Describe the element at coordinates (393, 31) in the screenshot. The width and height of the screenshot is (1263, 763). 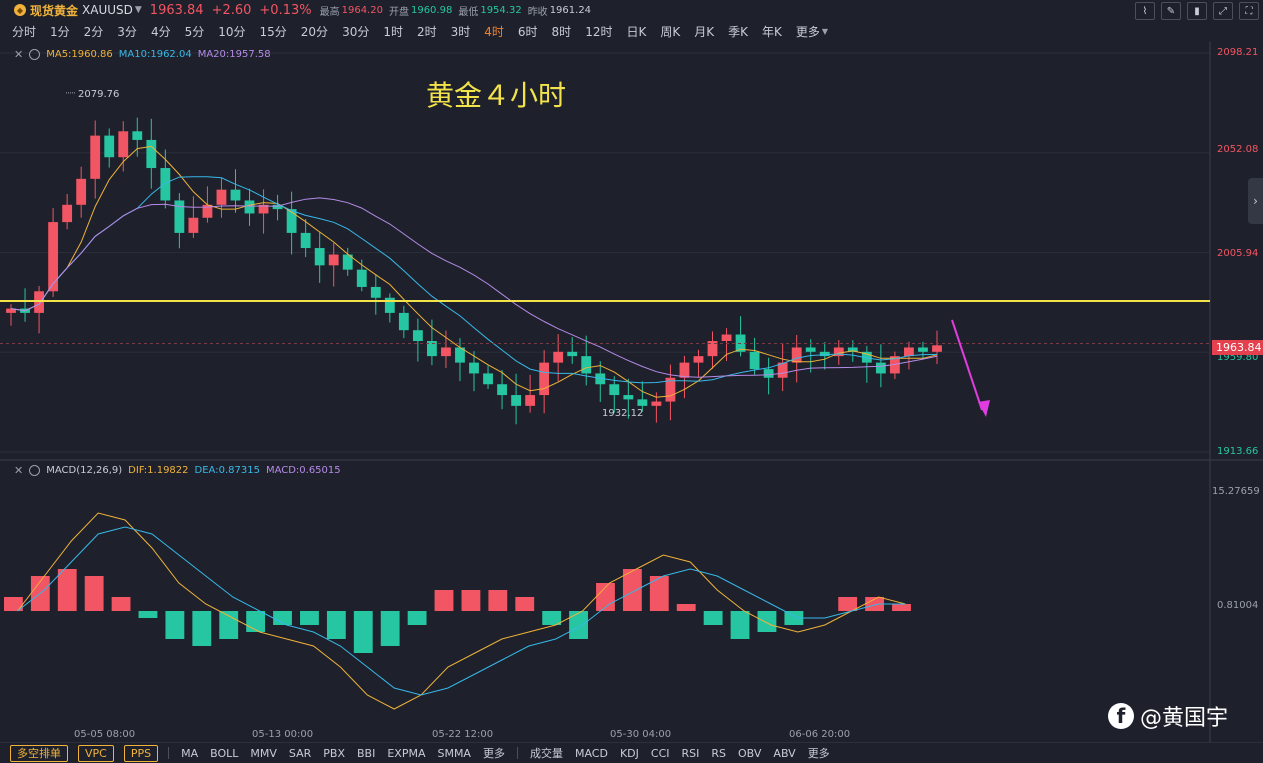
I see `timeframe-tab: 1时` at that location.